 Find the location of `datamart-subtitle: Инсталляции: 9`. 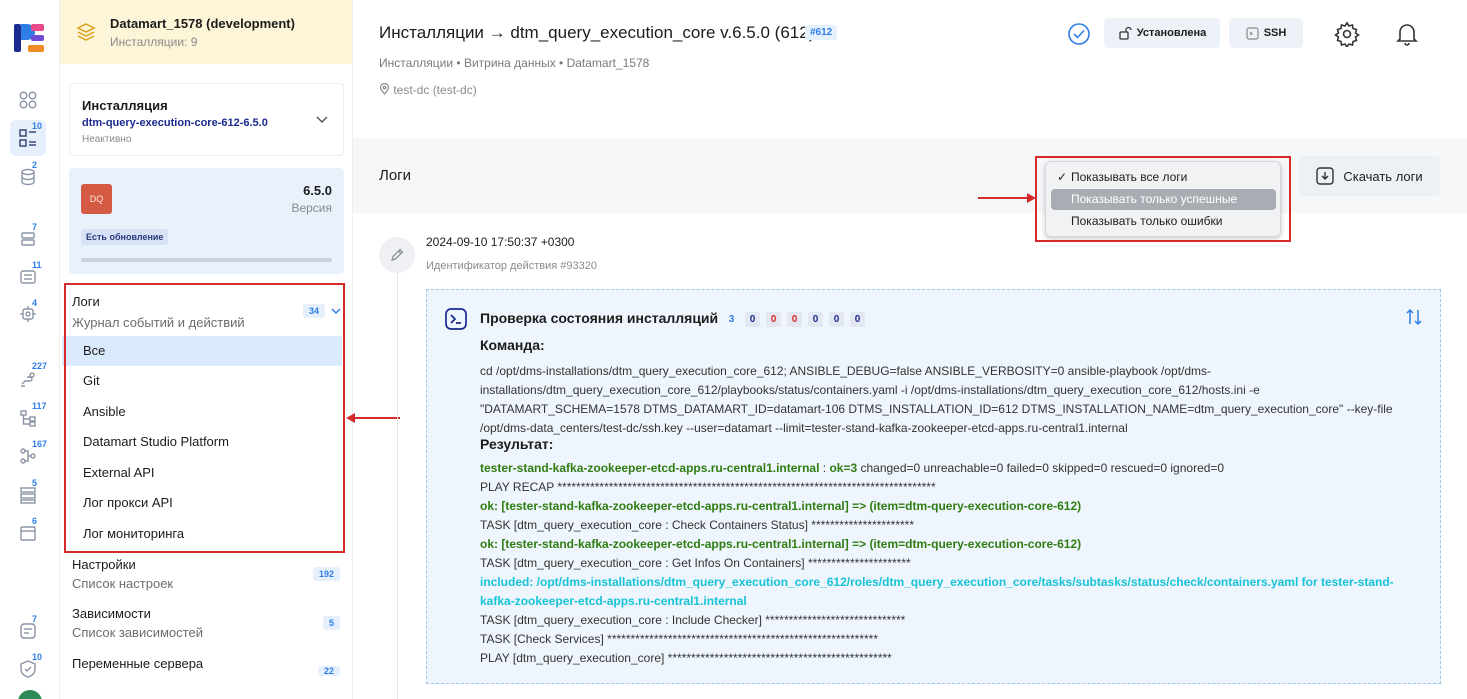

datamart-subtitle: Инсталляции: 9 is located at coordinates (154, 42).